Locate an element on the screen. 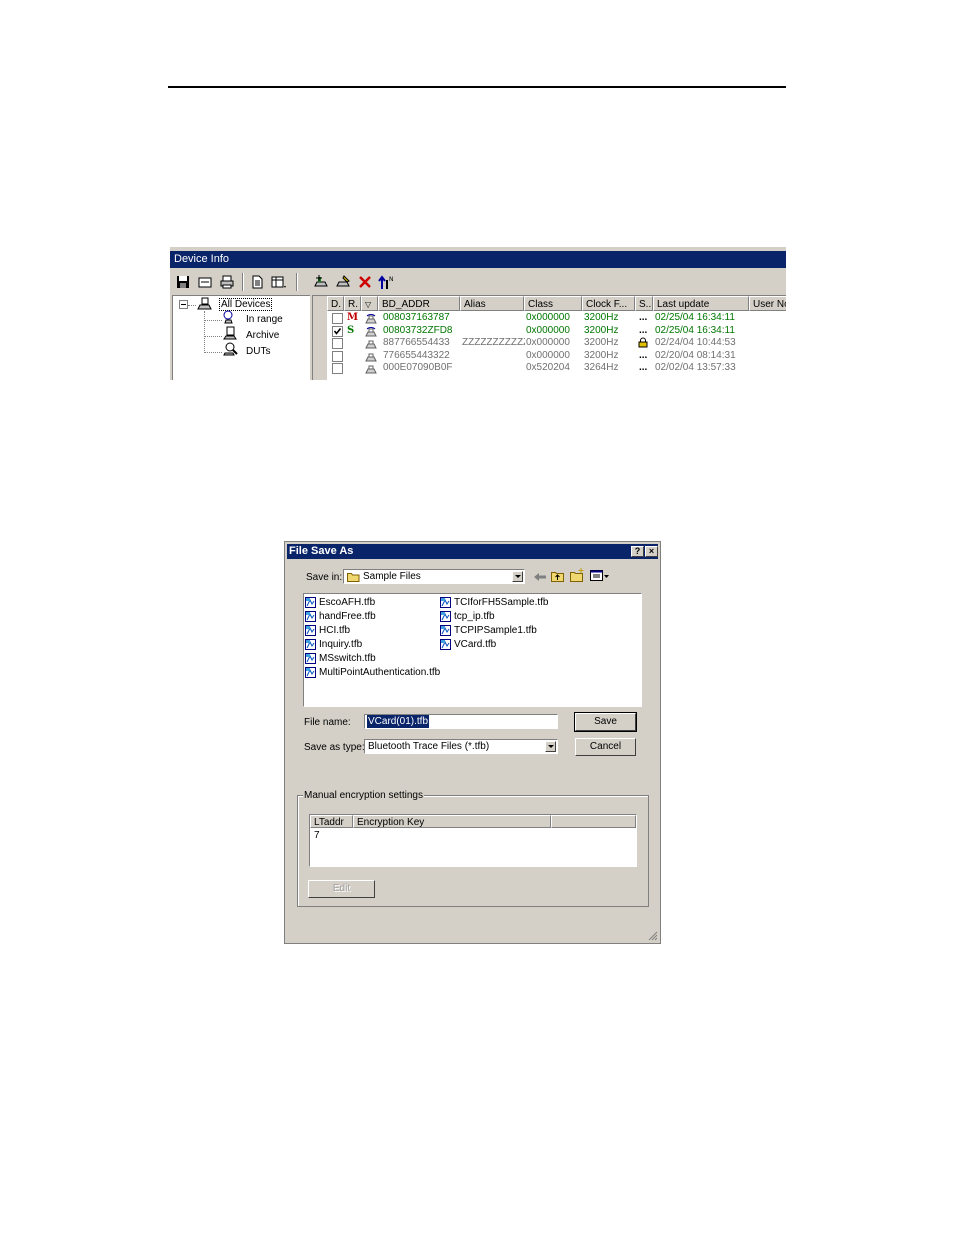 The height and width of the screenshot is (1235, 954). file-name: MultiPointAuthentication.tfb is located at coordinates (380, 672).